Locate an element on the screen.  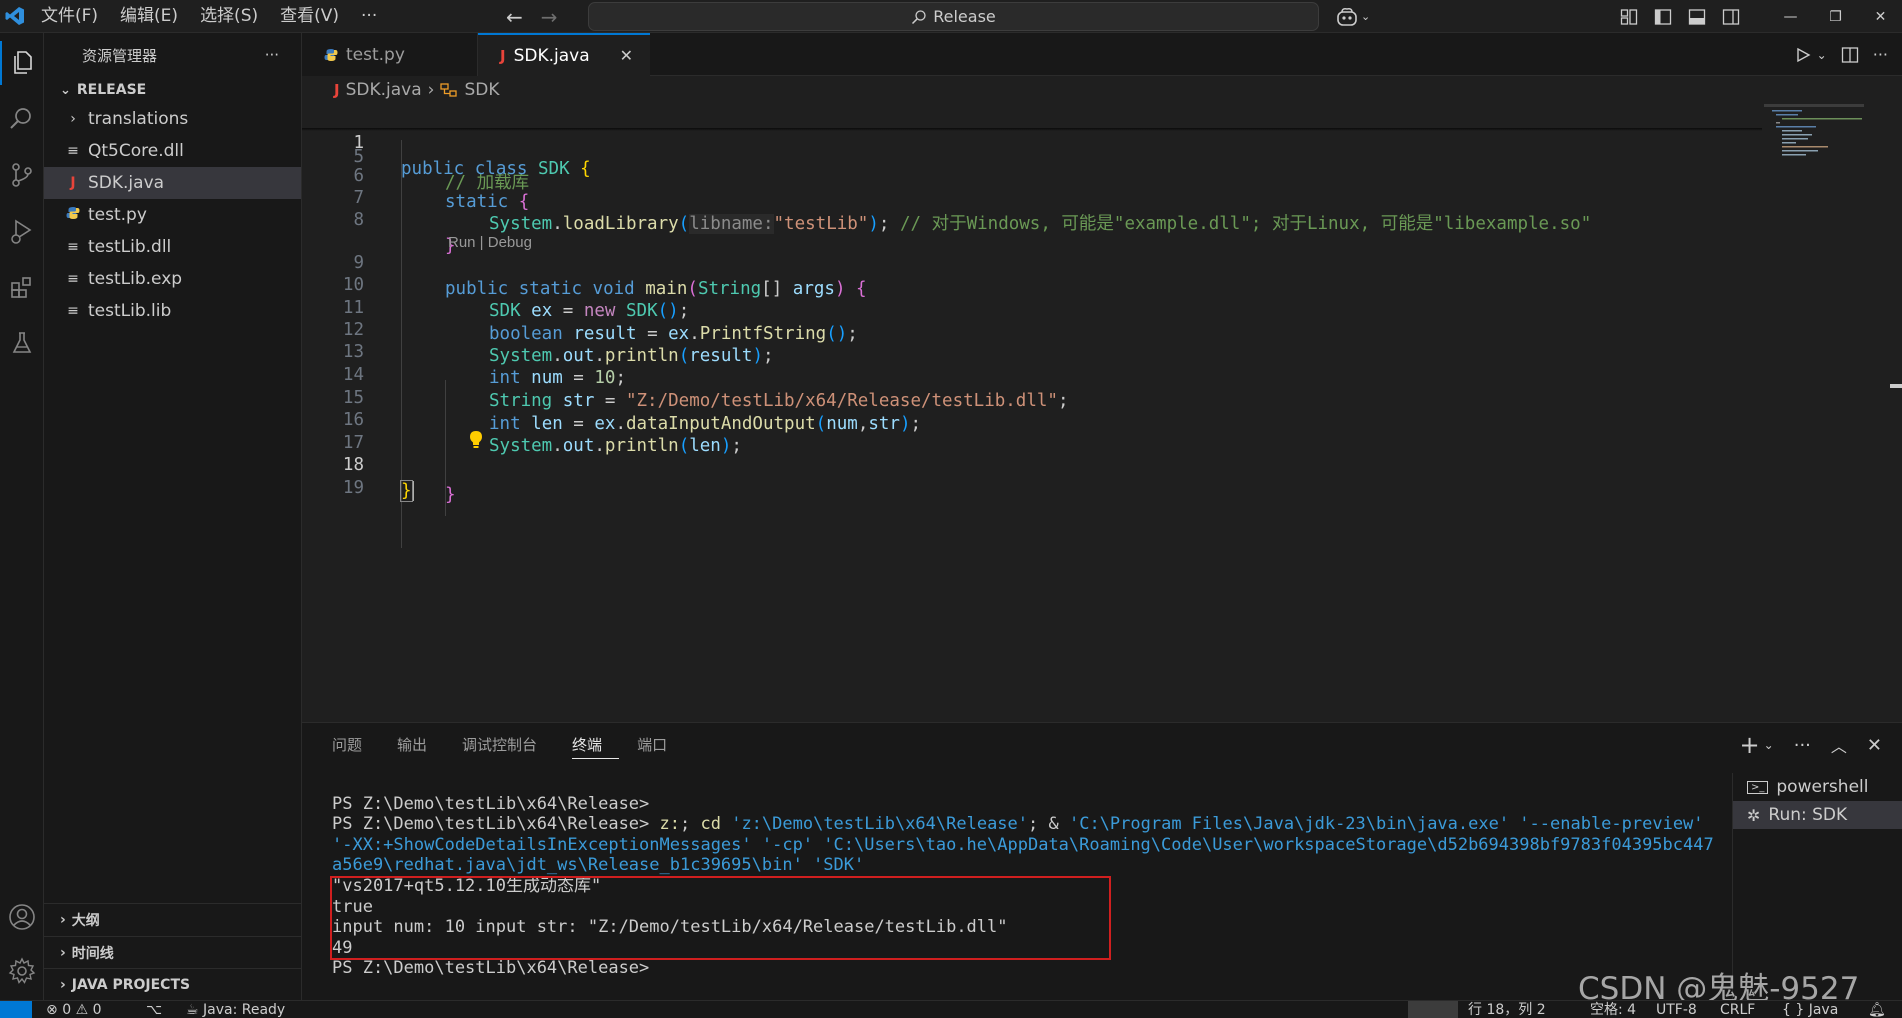
cursor-position: 行 18，列 2 is located at coordinates (1507, 1009).